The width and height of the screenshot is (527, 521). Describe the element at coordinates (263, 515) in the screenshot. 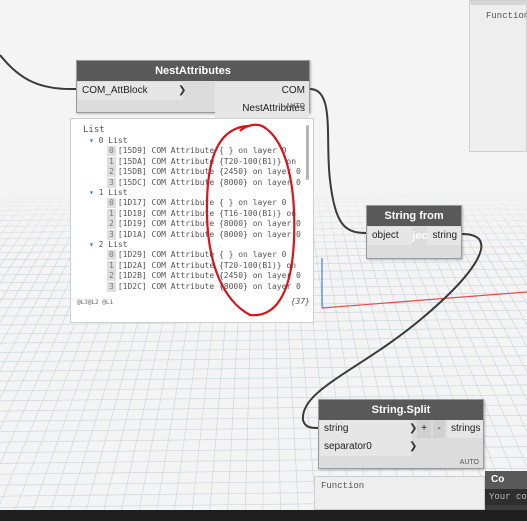

I see `status-bar` at that location.